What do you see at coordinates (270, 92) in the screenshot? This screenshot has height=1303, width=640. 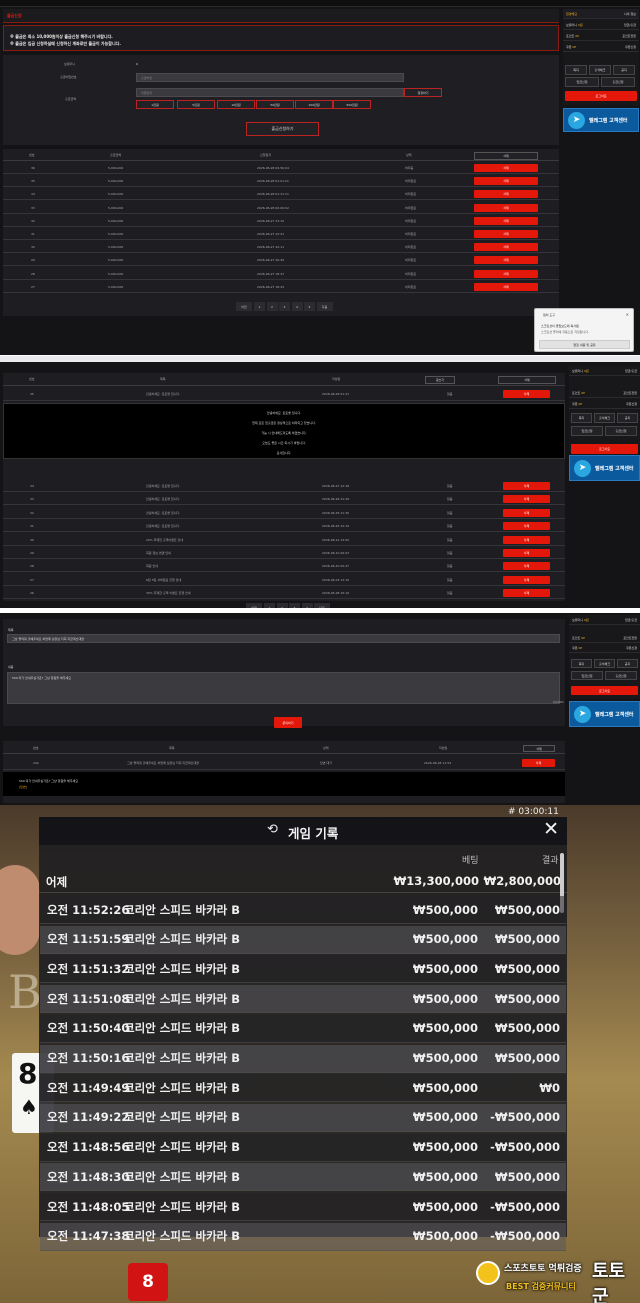 I see `amount-input: 직접입력` at bounding box center [270, 92].